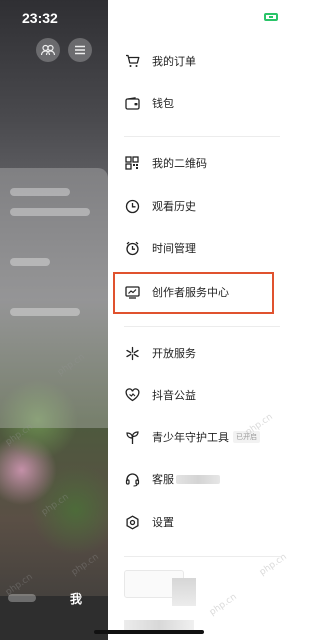 This screenshot has height=640, width=320. Describe the element at coordinates (163, 479) in the screenshot. I see `menu-item-label: 客服` at that location.